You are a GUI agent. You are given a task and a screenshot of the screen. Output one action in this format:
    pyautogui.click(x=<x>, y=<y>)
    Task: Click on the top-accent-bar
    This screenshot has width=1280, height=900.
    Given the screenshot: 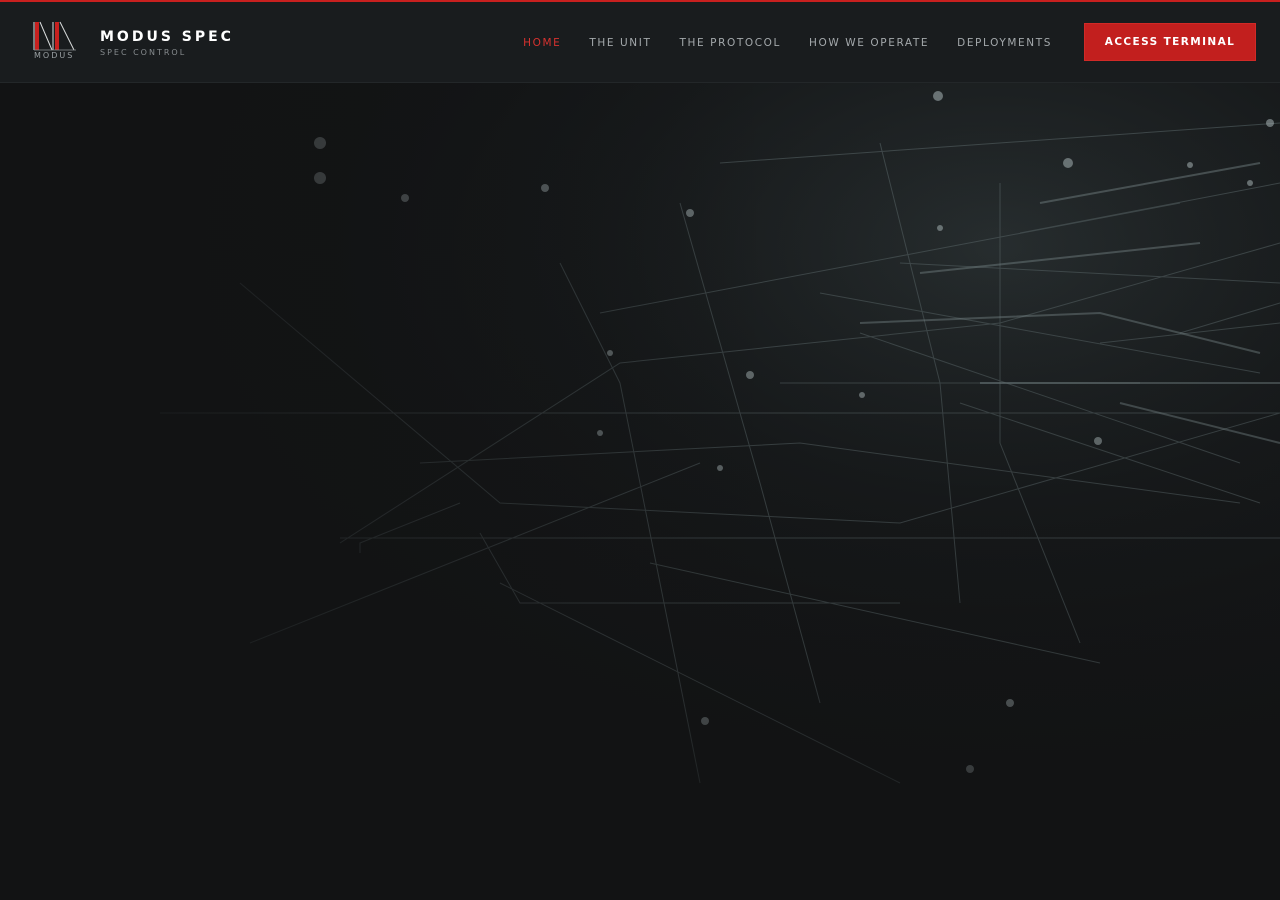 What is the action you would take?
    pyautogui.click(x=640, y=1)
    